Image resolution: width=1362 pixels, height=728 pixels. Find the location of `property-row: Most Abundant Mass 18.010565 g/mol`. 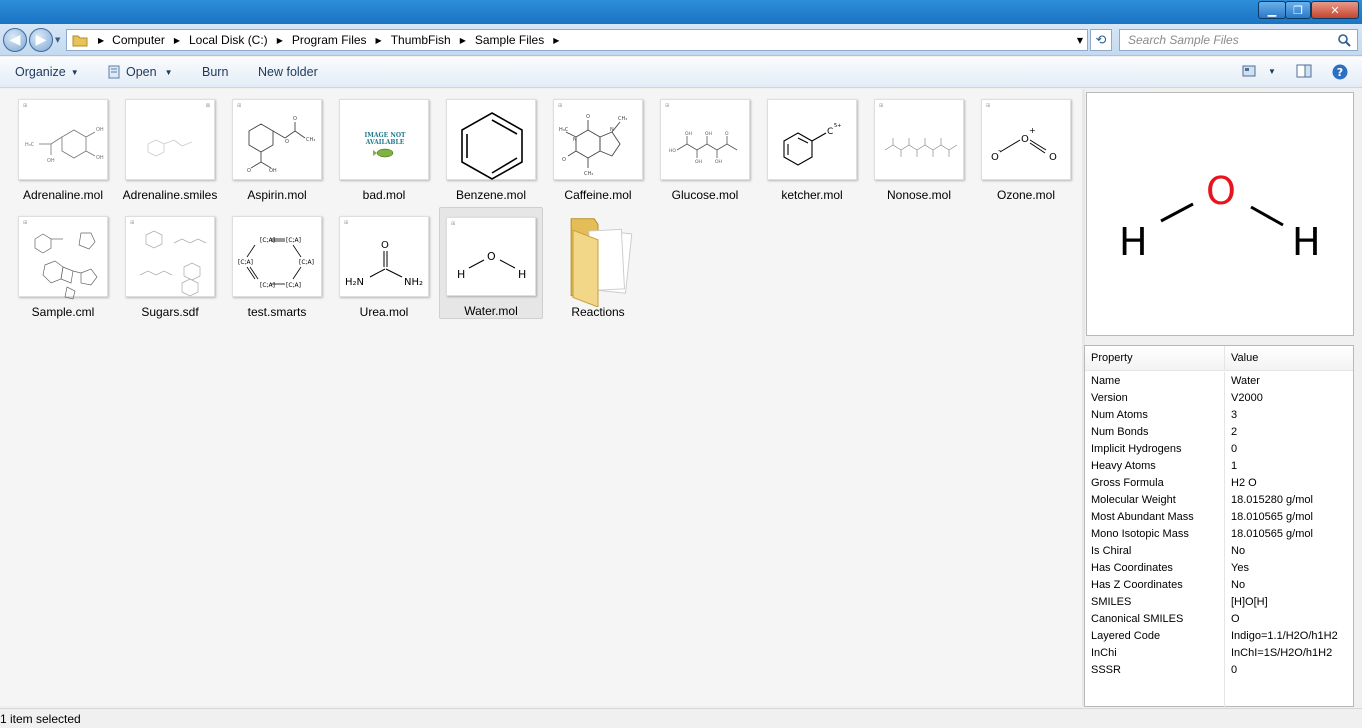

property-row: Most Abundant Mass 18.010565 g/mol is located at coordinates (1219, 516).